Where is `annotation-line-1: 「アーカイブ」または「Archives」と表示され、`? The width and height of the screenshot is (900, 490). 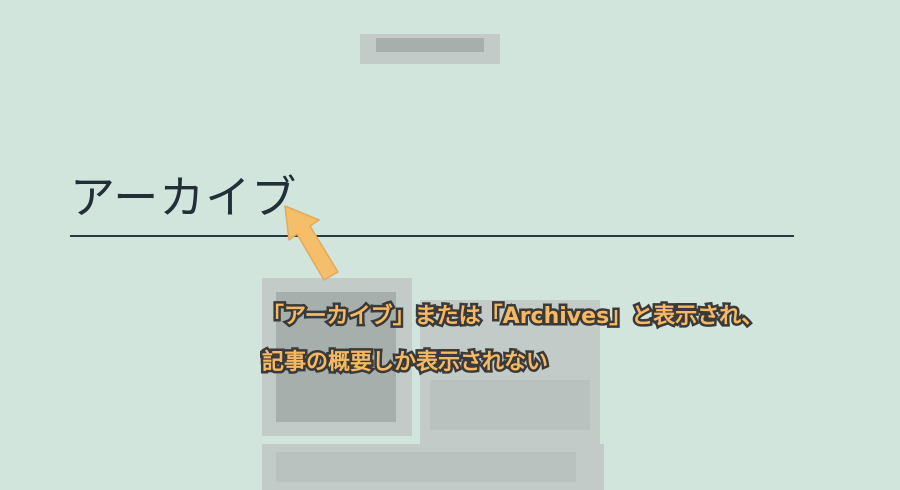 annotation-line-1: 「アーカイブ」または「Archives」と表示され、 is located at coordinates (513, 317).